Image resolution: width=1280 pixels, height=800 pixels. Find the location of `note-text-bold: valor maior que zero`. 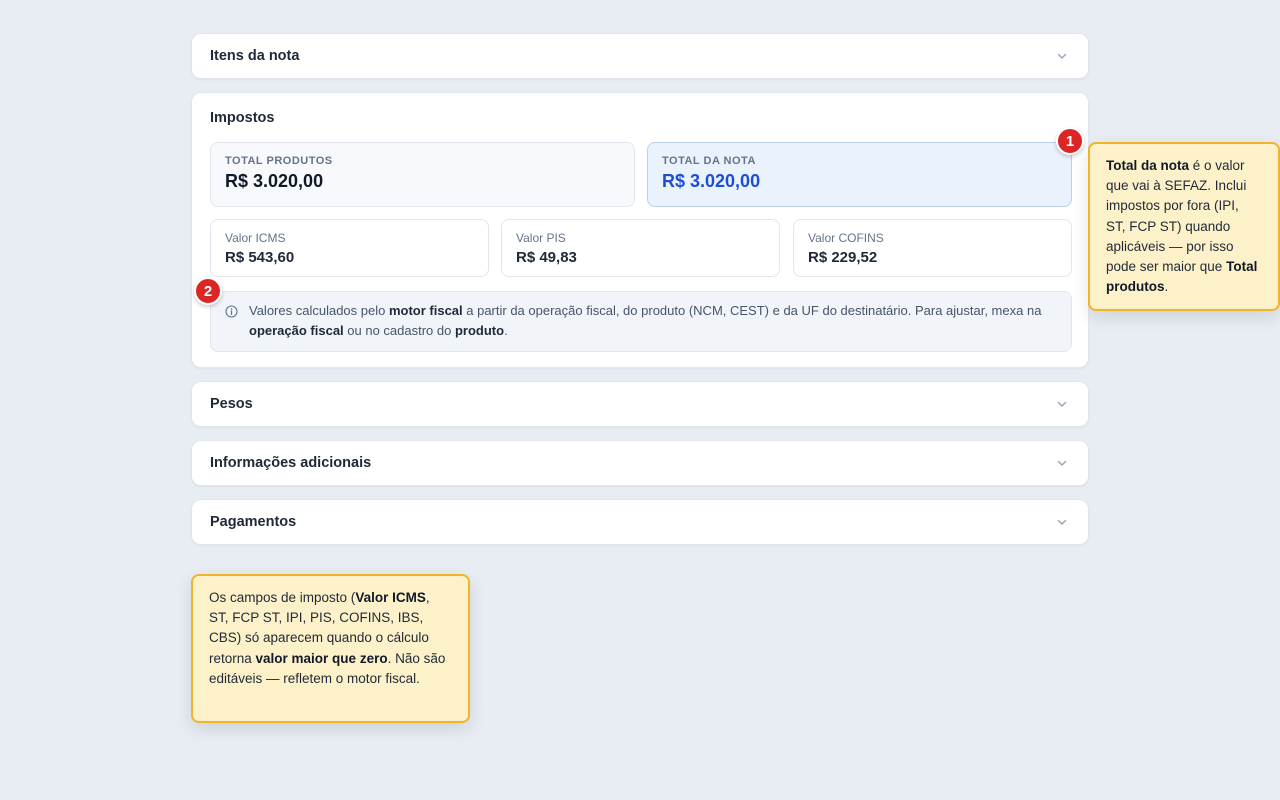

note-text-bold: valor maior que zero is located at coordinates (321, 658).